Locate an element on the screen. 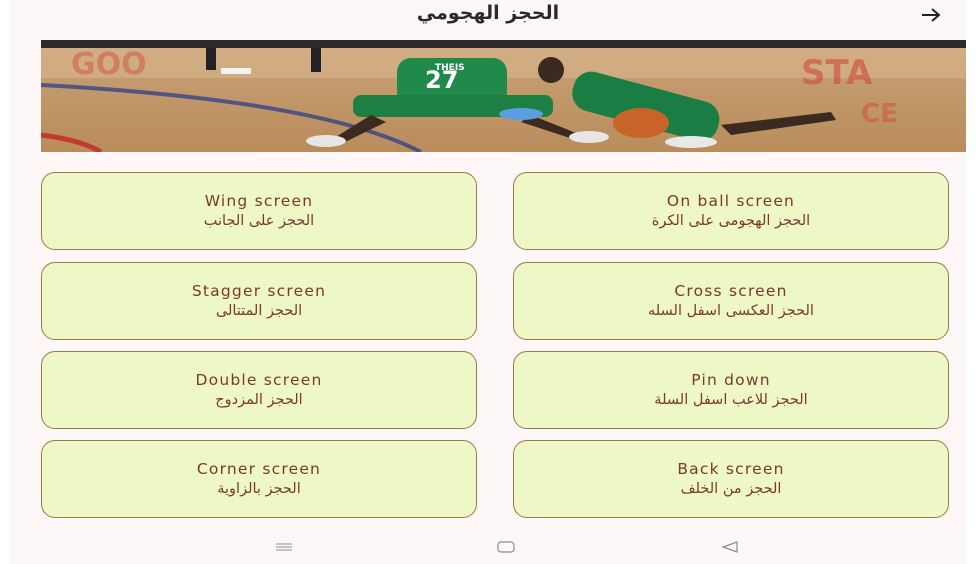  card-cross-screen: Cross screen الحجز العكسى اسفل السله is located at coordinates (731, 301).